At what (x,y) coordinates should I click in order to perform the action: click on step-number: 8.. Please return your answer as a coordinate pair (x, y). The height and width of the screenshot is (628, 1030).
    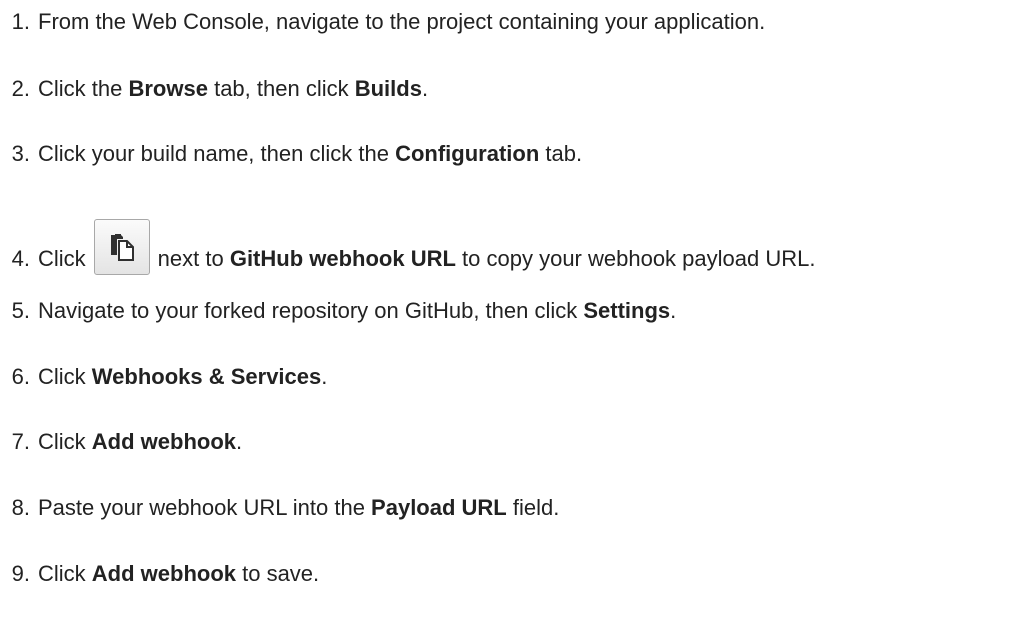
    Looking at the image, I should click on (20, 507).